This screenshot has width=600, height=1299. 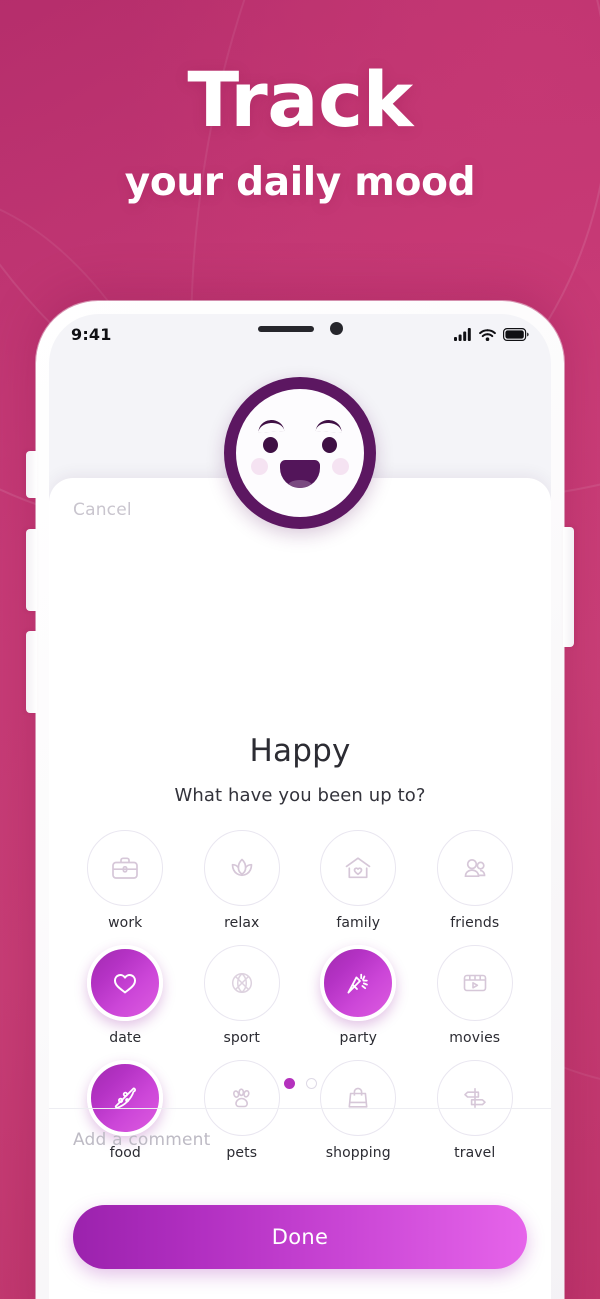 What do you see at coordinates (487, 334) in the screenshot?
I see `wifi-icon` at bounding box center [487, 334].